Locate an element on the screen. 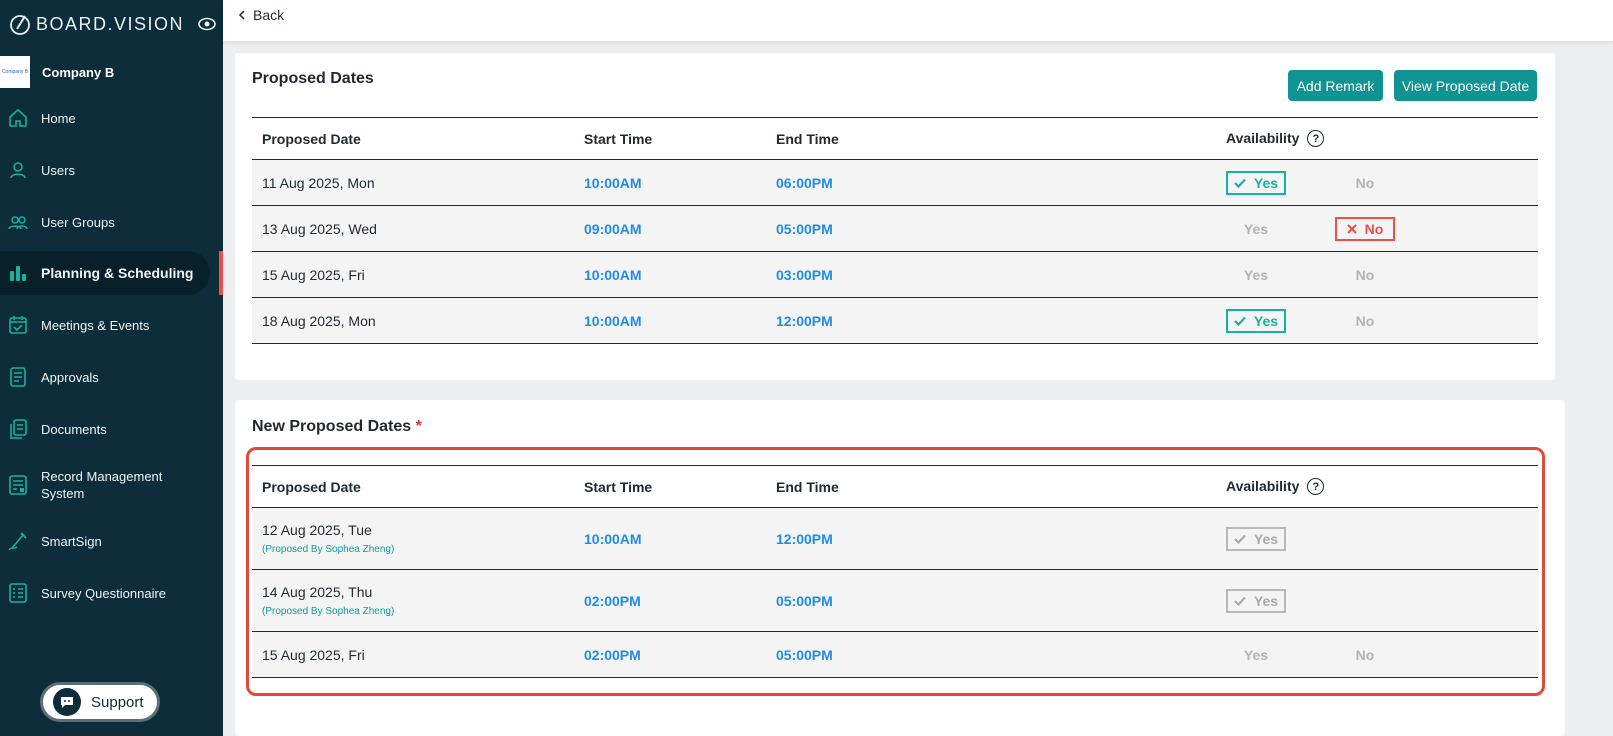 The image size is (1613, 736). sidebar-item-smartsign: SmartSign is located at coordinates (105, 541).